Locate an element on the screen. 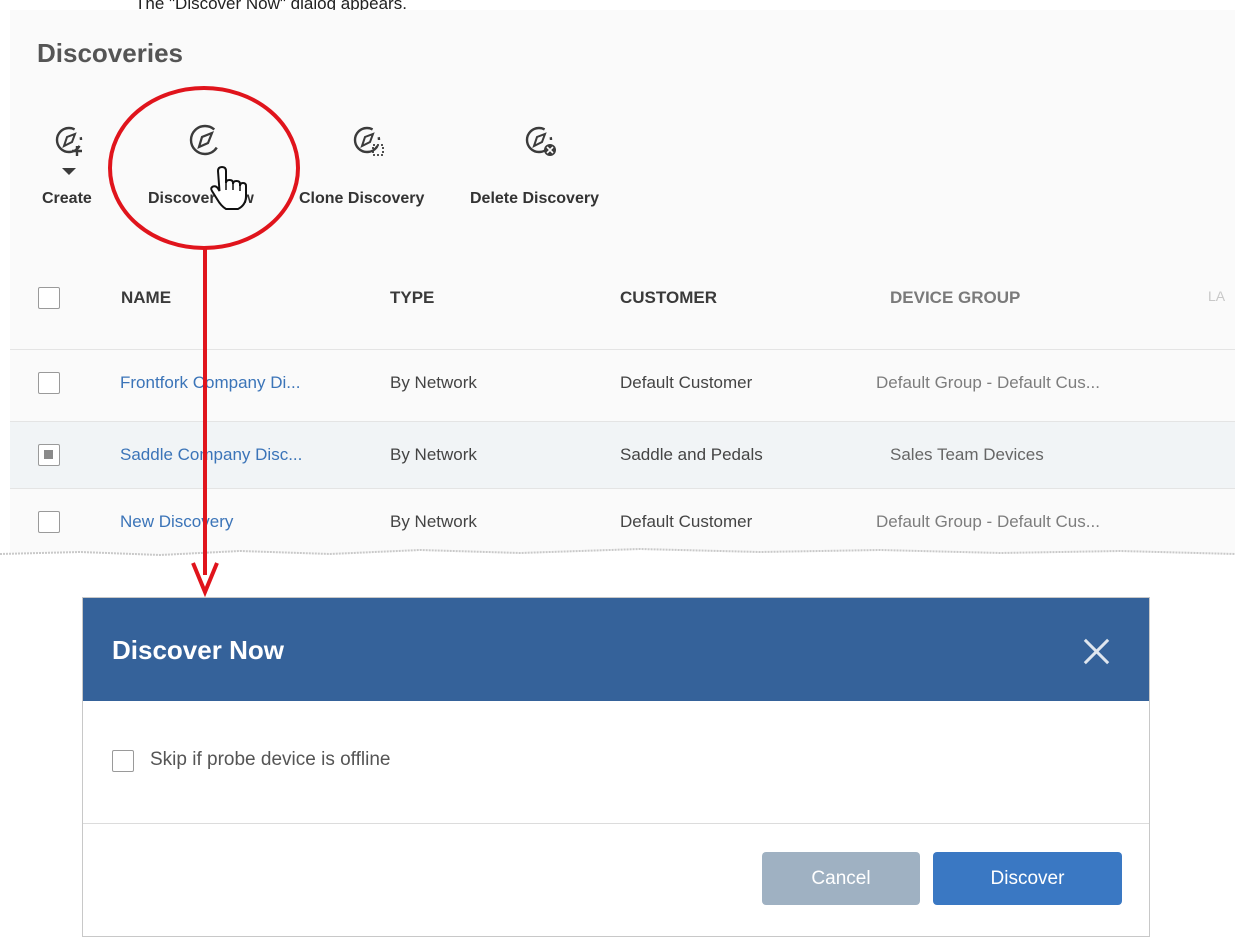  dialog-header: Discover Now is located at coordinates (616, 649).